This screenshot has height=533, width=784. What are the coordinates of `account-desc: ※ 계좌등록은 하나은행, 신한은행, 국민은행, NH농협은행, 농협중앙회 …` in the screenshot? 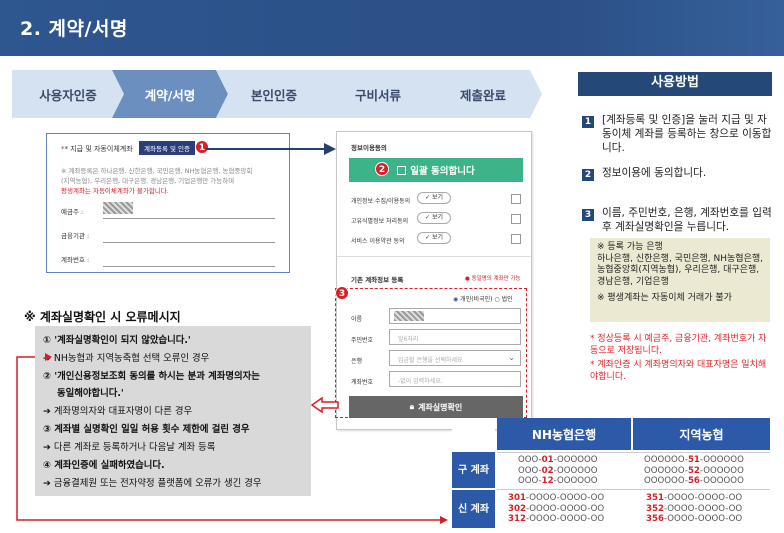 It's located at (174, 181).